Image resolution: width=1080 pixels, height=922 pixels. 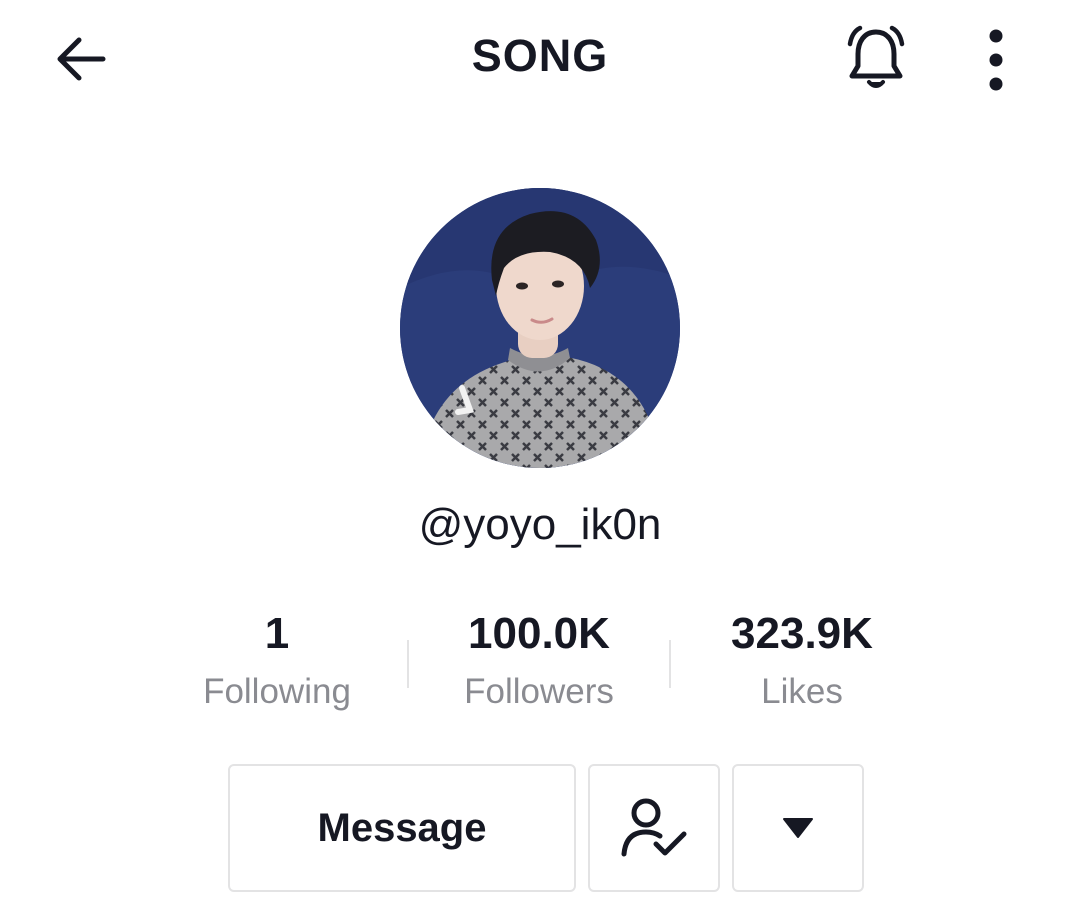 I want to click on more-vertical-icon, so click(x=996, y=60).